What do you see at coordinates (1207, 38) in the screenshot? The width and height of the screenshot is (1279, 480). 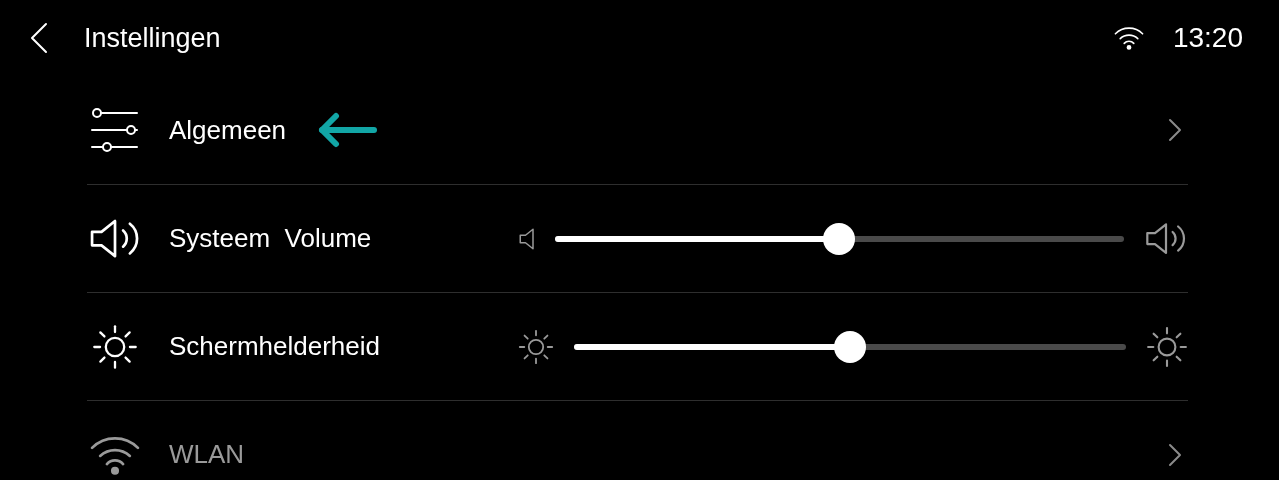 I see `clock-time: 13:20` at bounding box center [1207, 38].